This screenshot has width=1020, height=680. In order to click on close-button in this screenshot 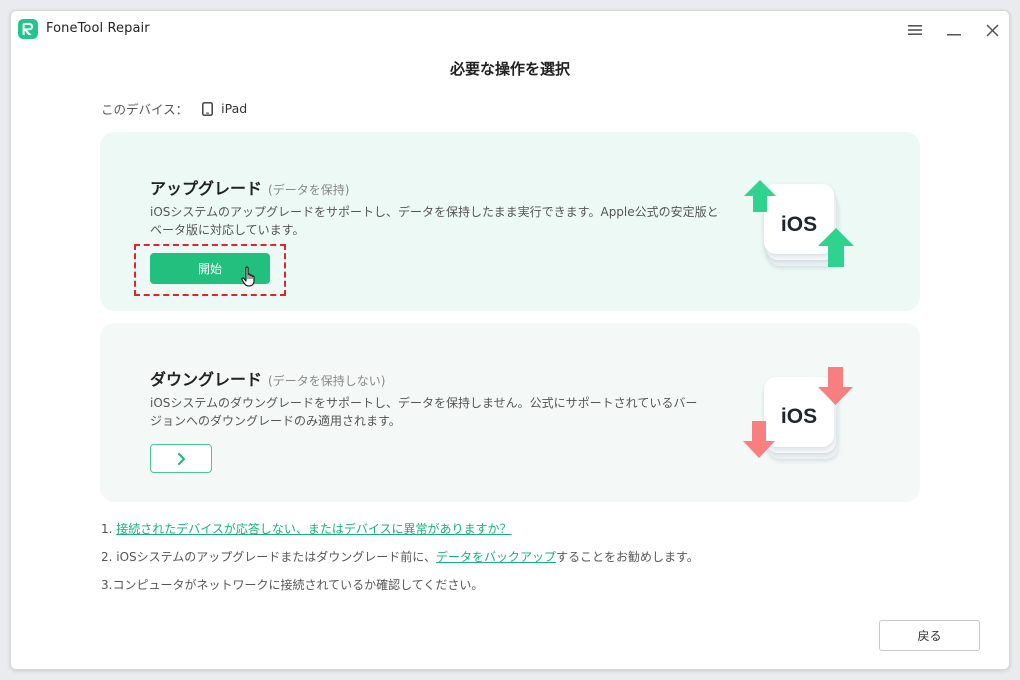, I will do `click(992, 30)`.